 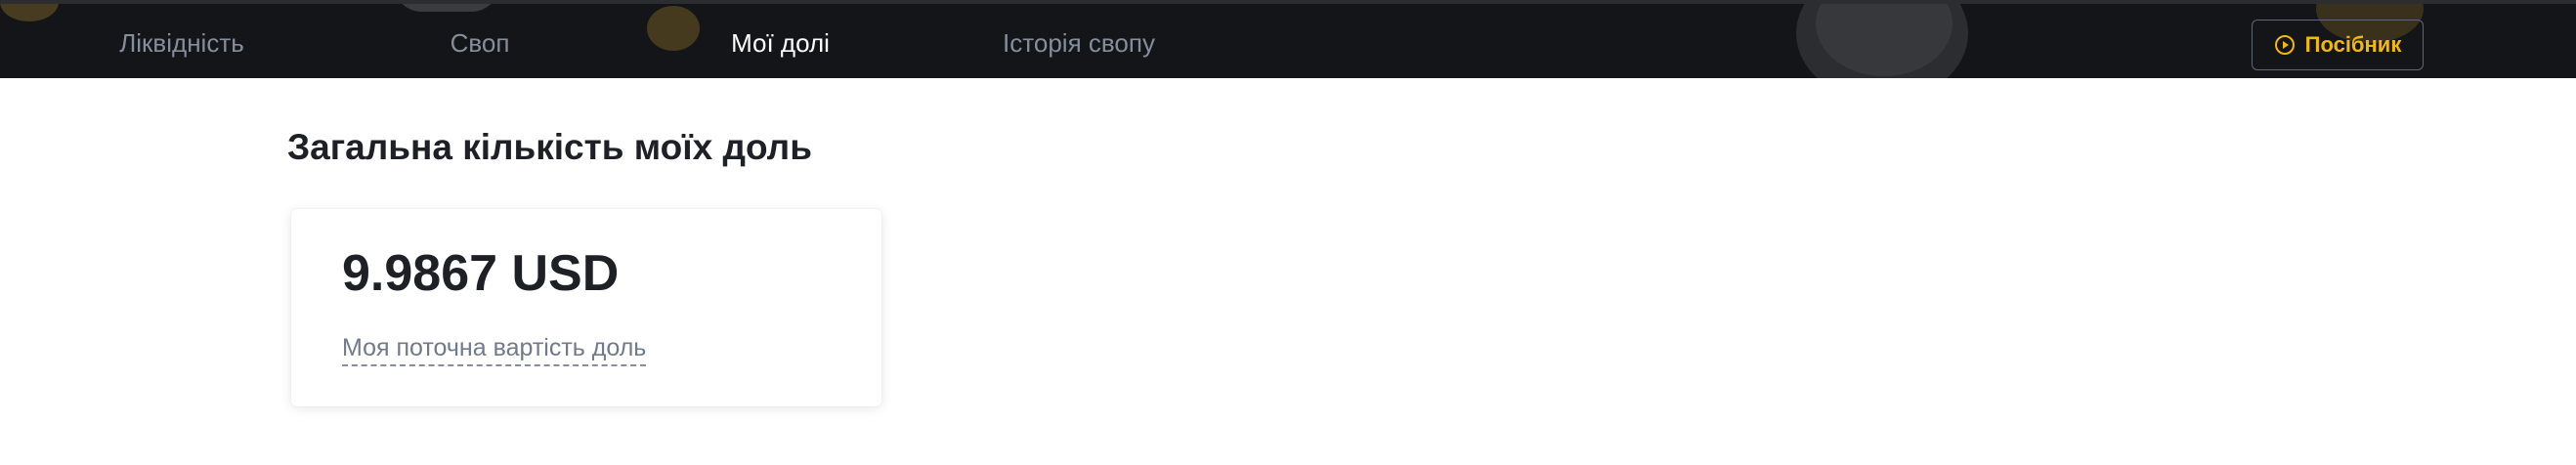 I want to click on tab-liquidity: Ліквідність, so click(x=181, y=41).